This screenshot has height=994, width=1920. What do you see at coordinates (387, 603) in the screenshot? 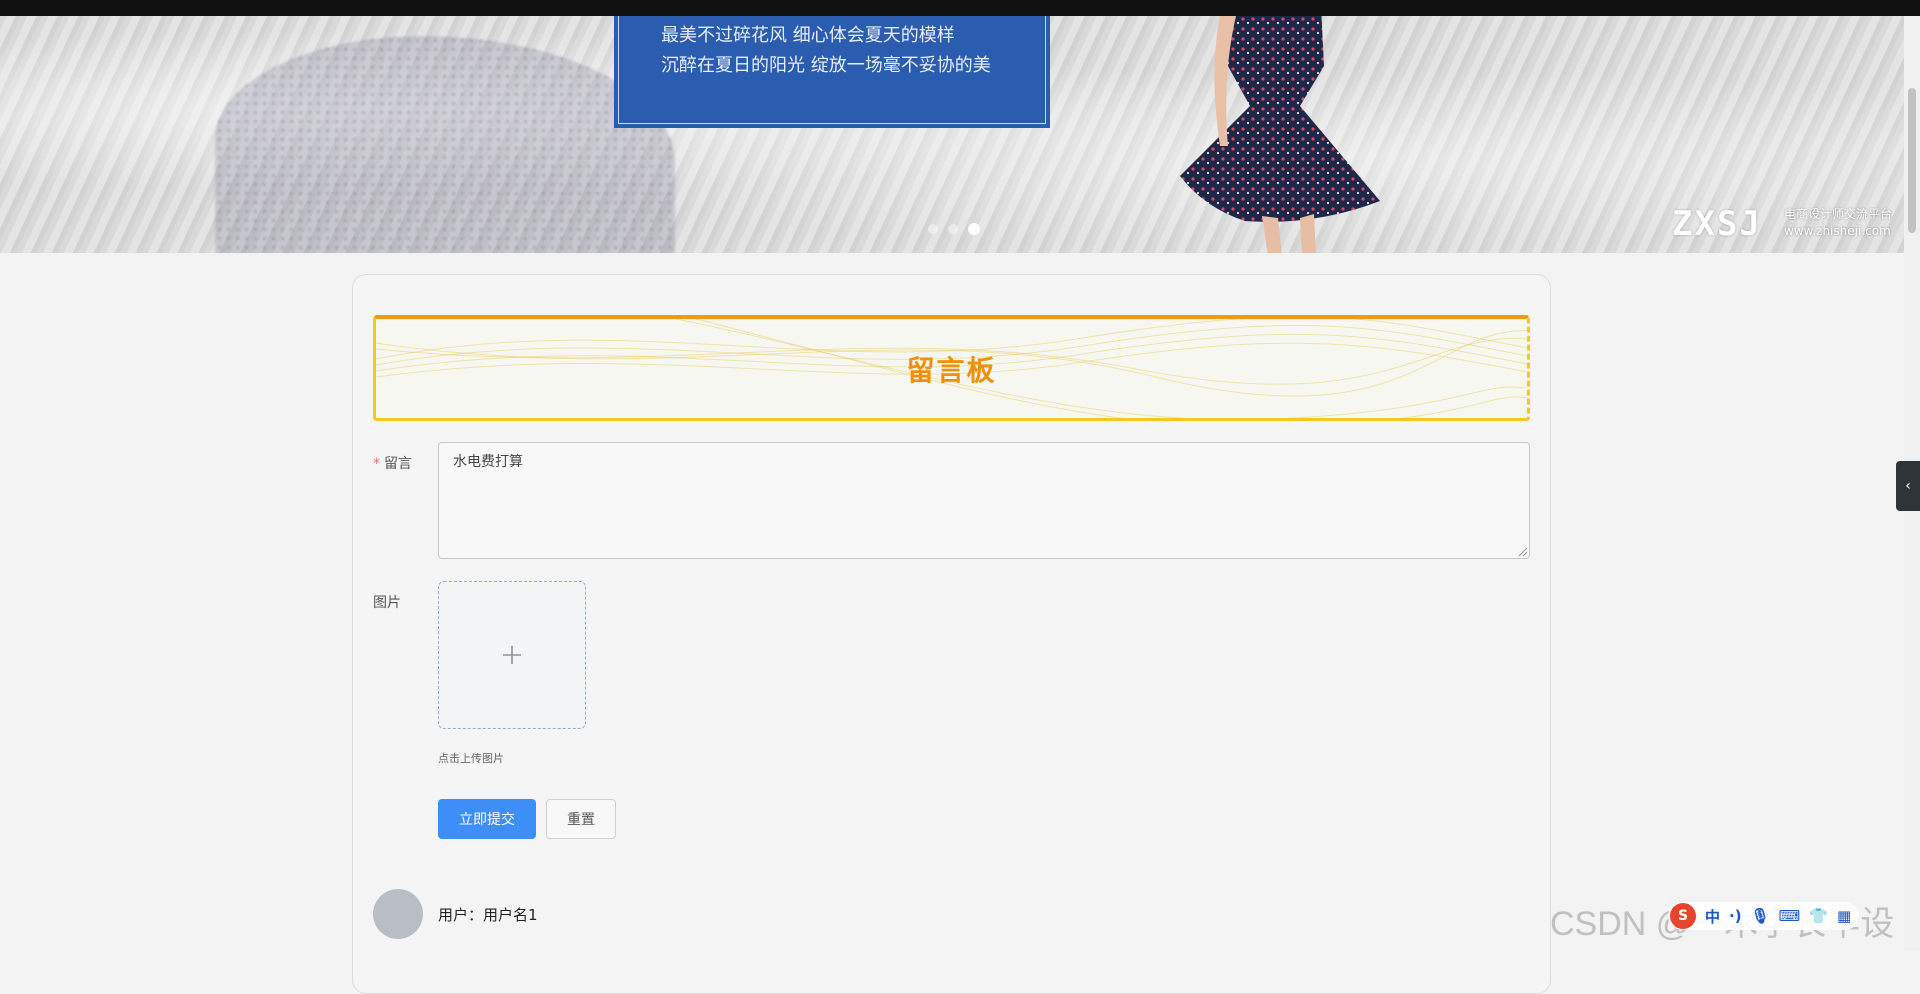
I see `image-label: 图片` at bounding box center [387, 603].